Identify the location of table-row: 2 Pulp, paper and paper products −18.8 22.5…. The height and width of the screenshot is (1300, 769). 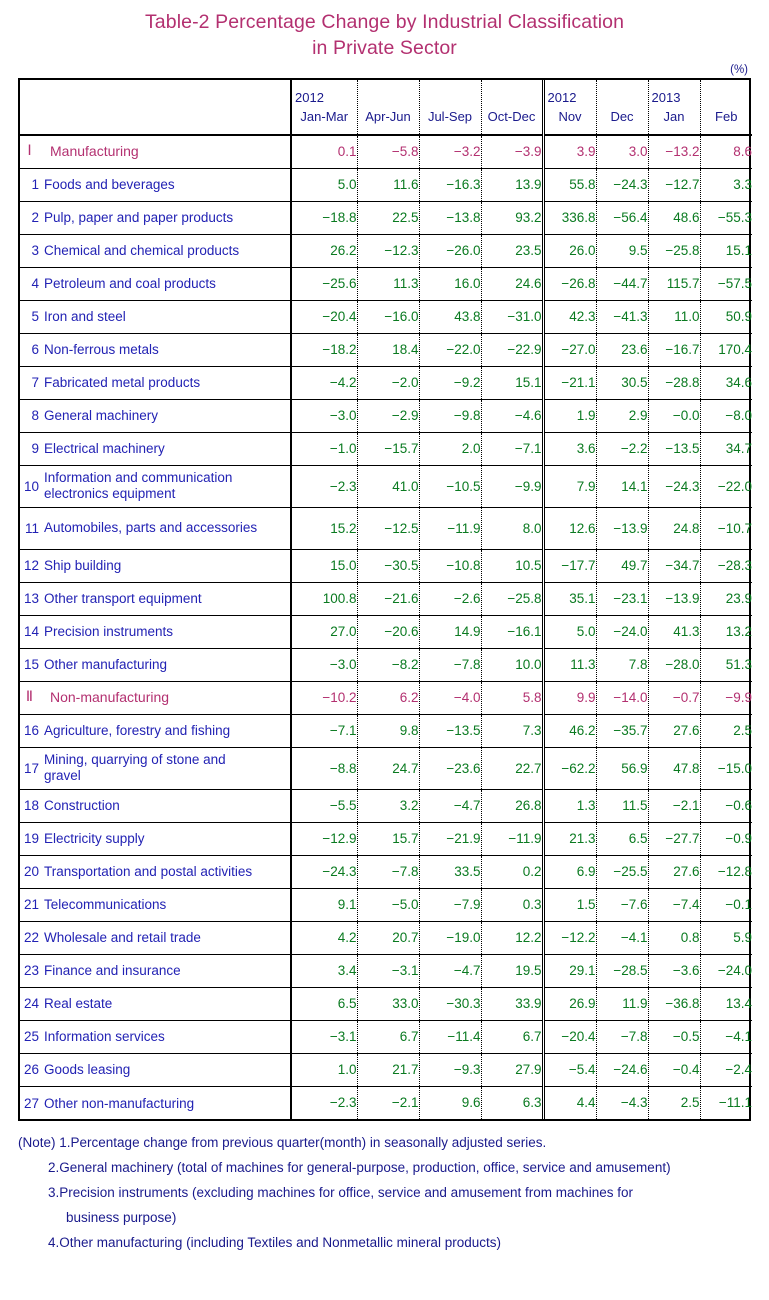
(386, 217).